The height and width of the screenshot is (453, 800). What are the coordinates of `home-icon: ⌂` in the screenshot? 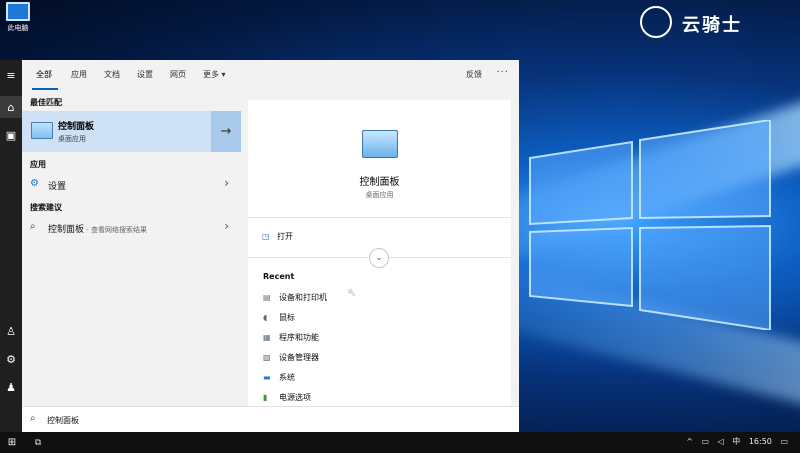 It's located at (11, 107).